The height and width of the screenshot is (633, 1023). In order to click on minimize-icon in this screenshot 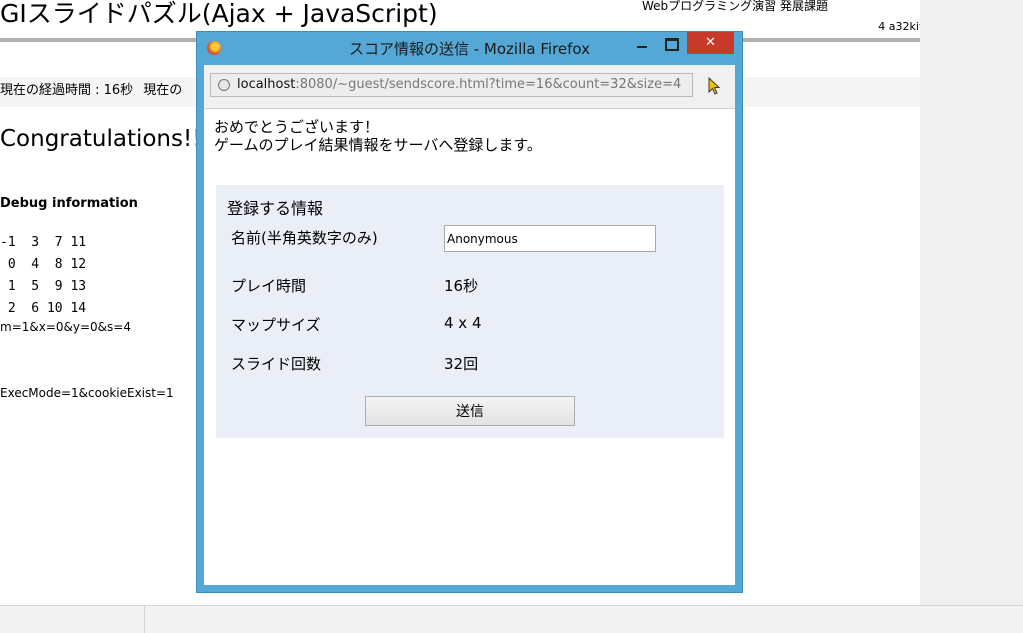, I will do `click(642, 47)`.